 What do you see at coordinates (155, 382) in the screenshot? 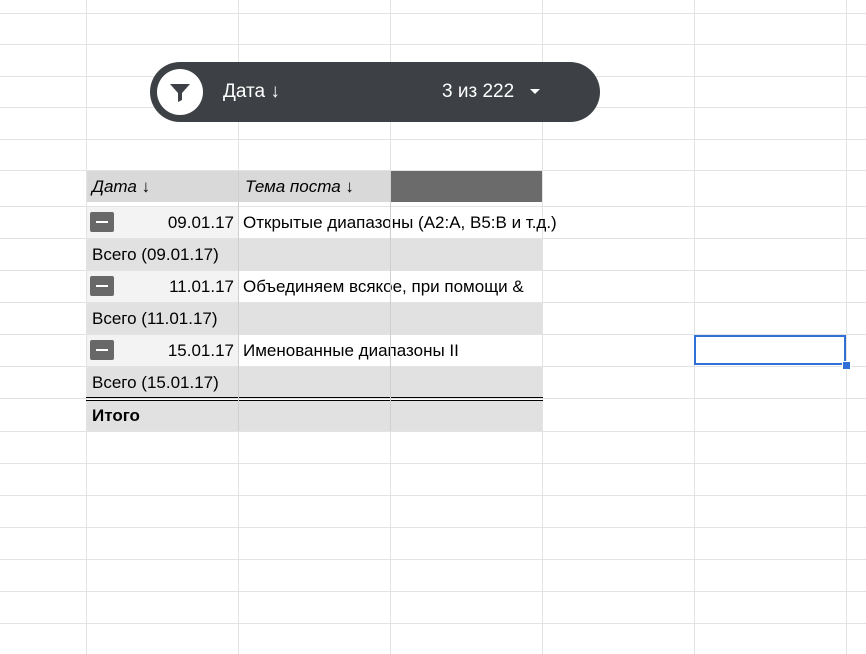
I see `pivot-subtotal-label: Всего (15.01.17)` at bounding box center [155, 382].